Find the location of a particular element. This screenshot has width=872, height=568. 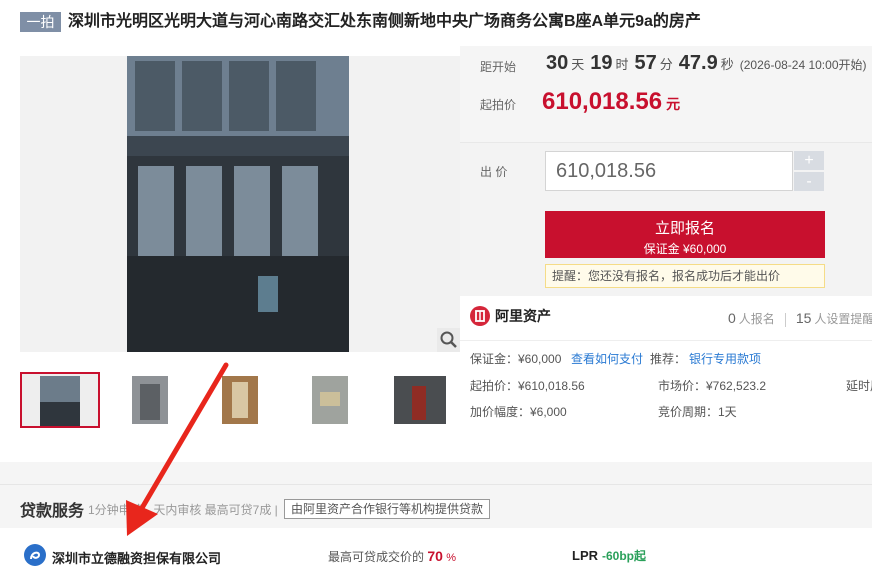

brand: 阿里资产 is located at coordinates (510, 318).